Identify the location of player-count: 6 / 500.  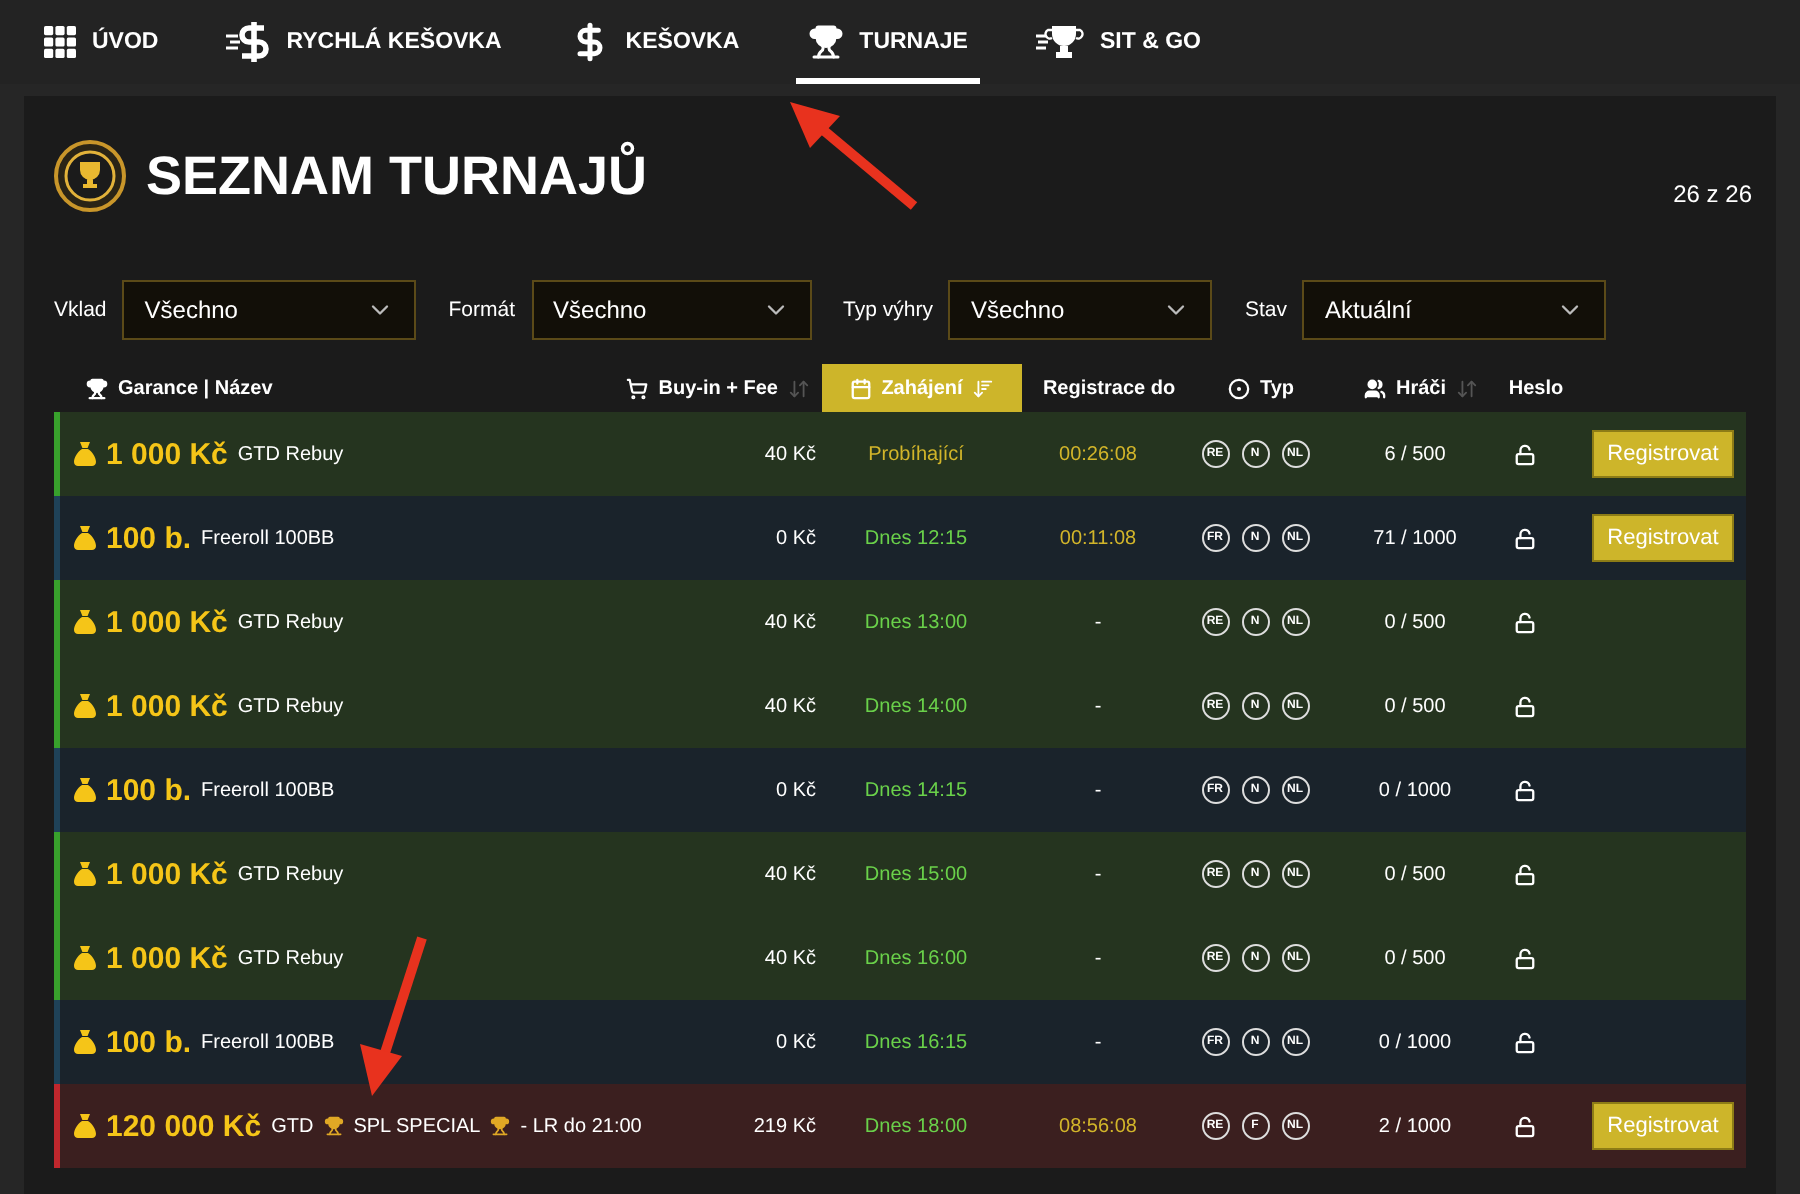
(1415, 454).